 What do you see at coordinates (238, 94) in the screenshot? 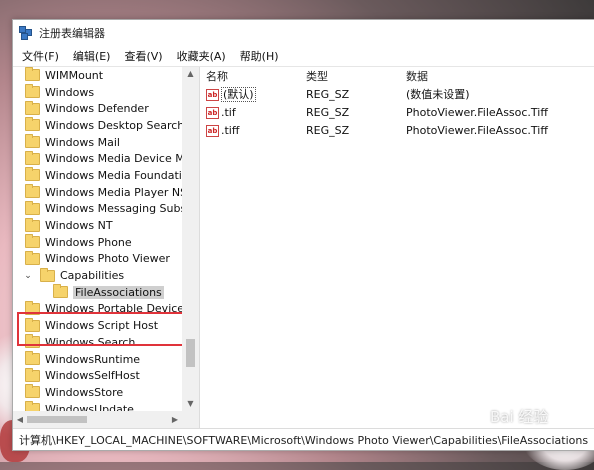
I see `value-name: (默认)` at bounding box center [238, 94].